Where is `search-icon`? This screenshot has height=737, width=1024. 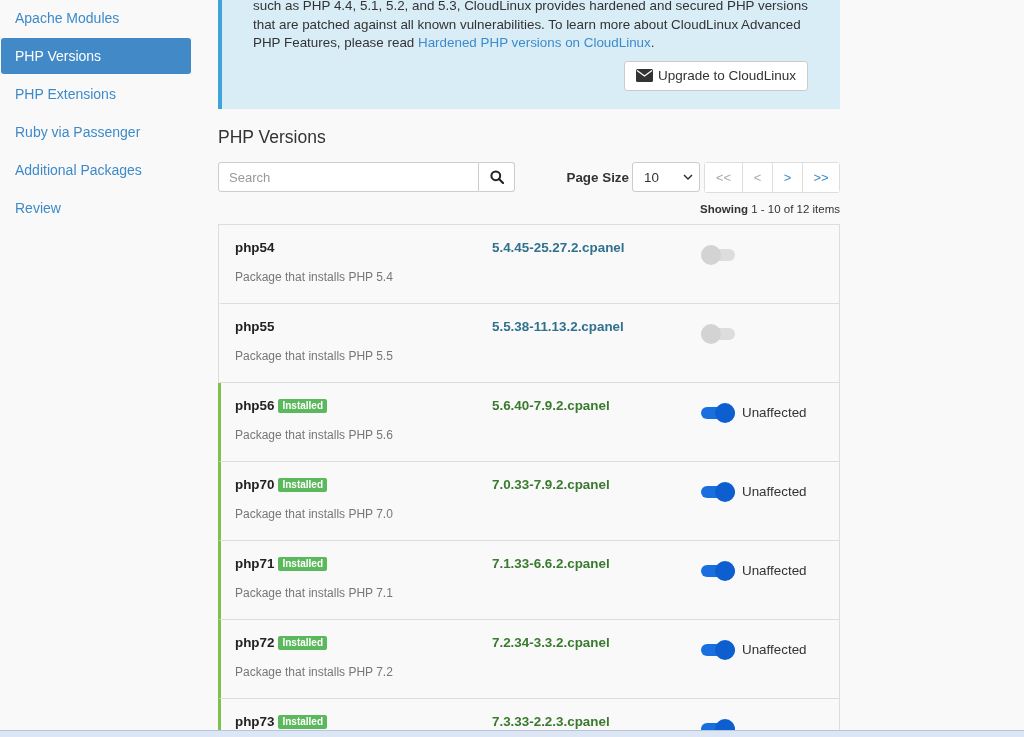 search-icon is located at coordinates (496, 177).